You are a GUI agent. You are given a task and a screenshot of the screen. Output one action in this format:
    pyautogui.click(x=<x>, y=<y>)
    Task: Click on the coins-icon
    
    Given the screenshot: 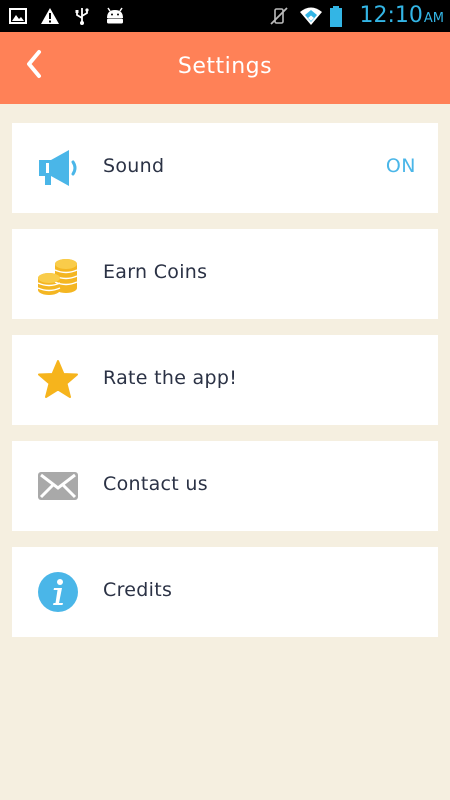 What is the action you would take?
    pyautogui.click(x=58, y=274)
    